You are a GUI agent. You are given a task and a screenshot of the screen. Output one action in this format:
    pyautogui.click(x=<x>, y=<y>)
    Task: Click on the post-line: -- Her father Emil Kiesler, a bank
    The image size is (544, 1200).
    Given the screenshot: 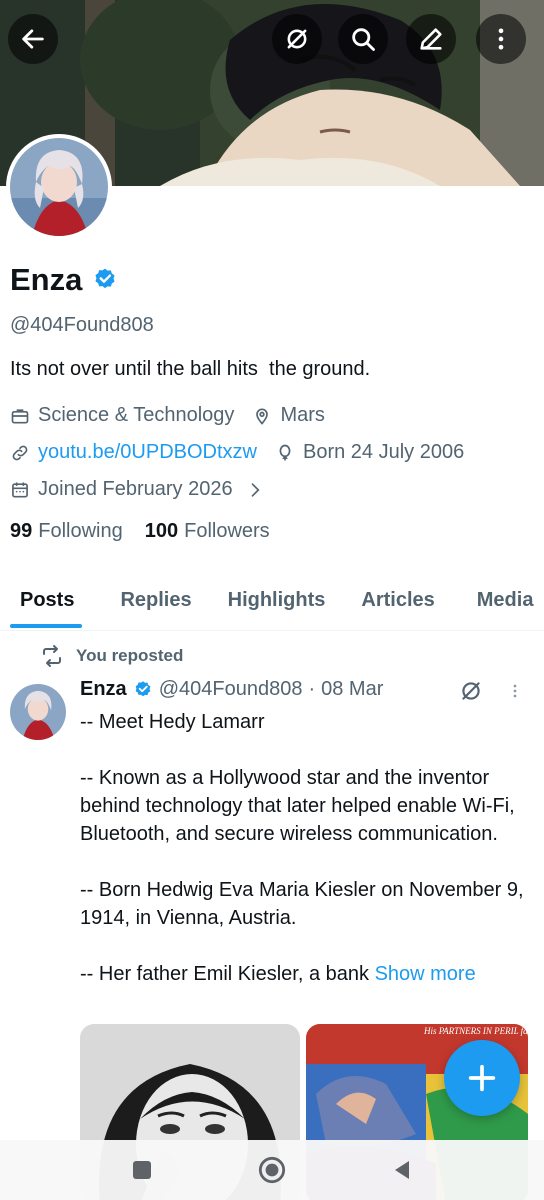 What is the action you would take?
    pyautogui.click(x=224, y=974)
    